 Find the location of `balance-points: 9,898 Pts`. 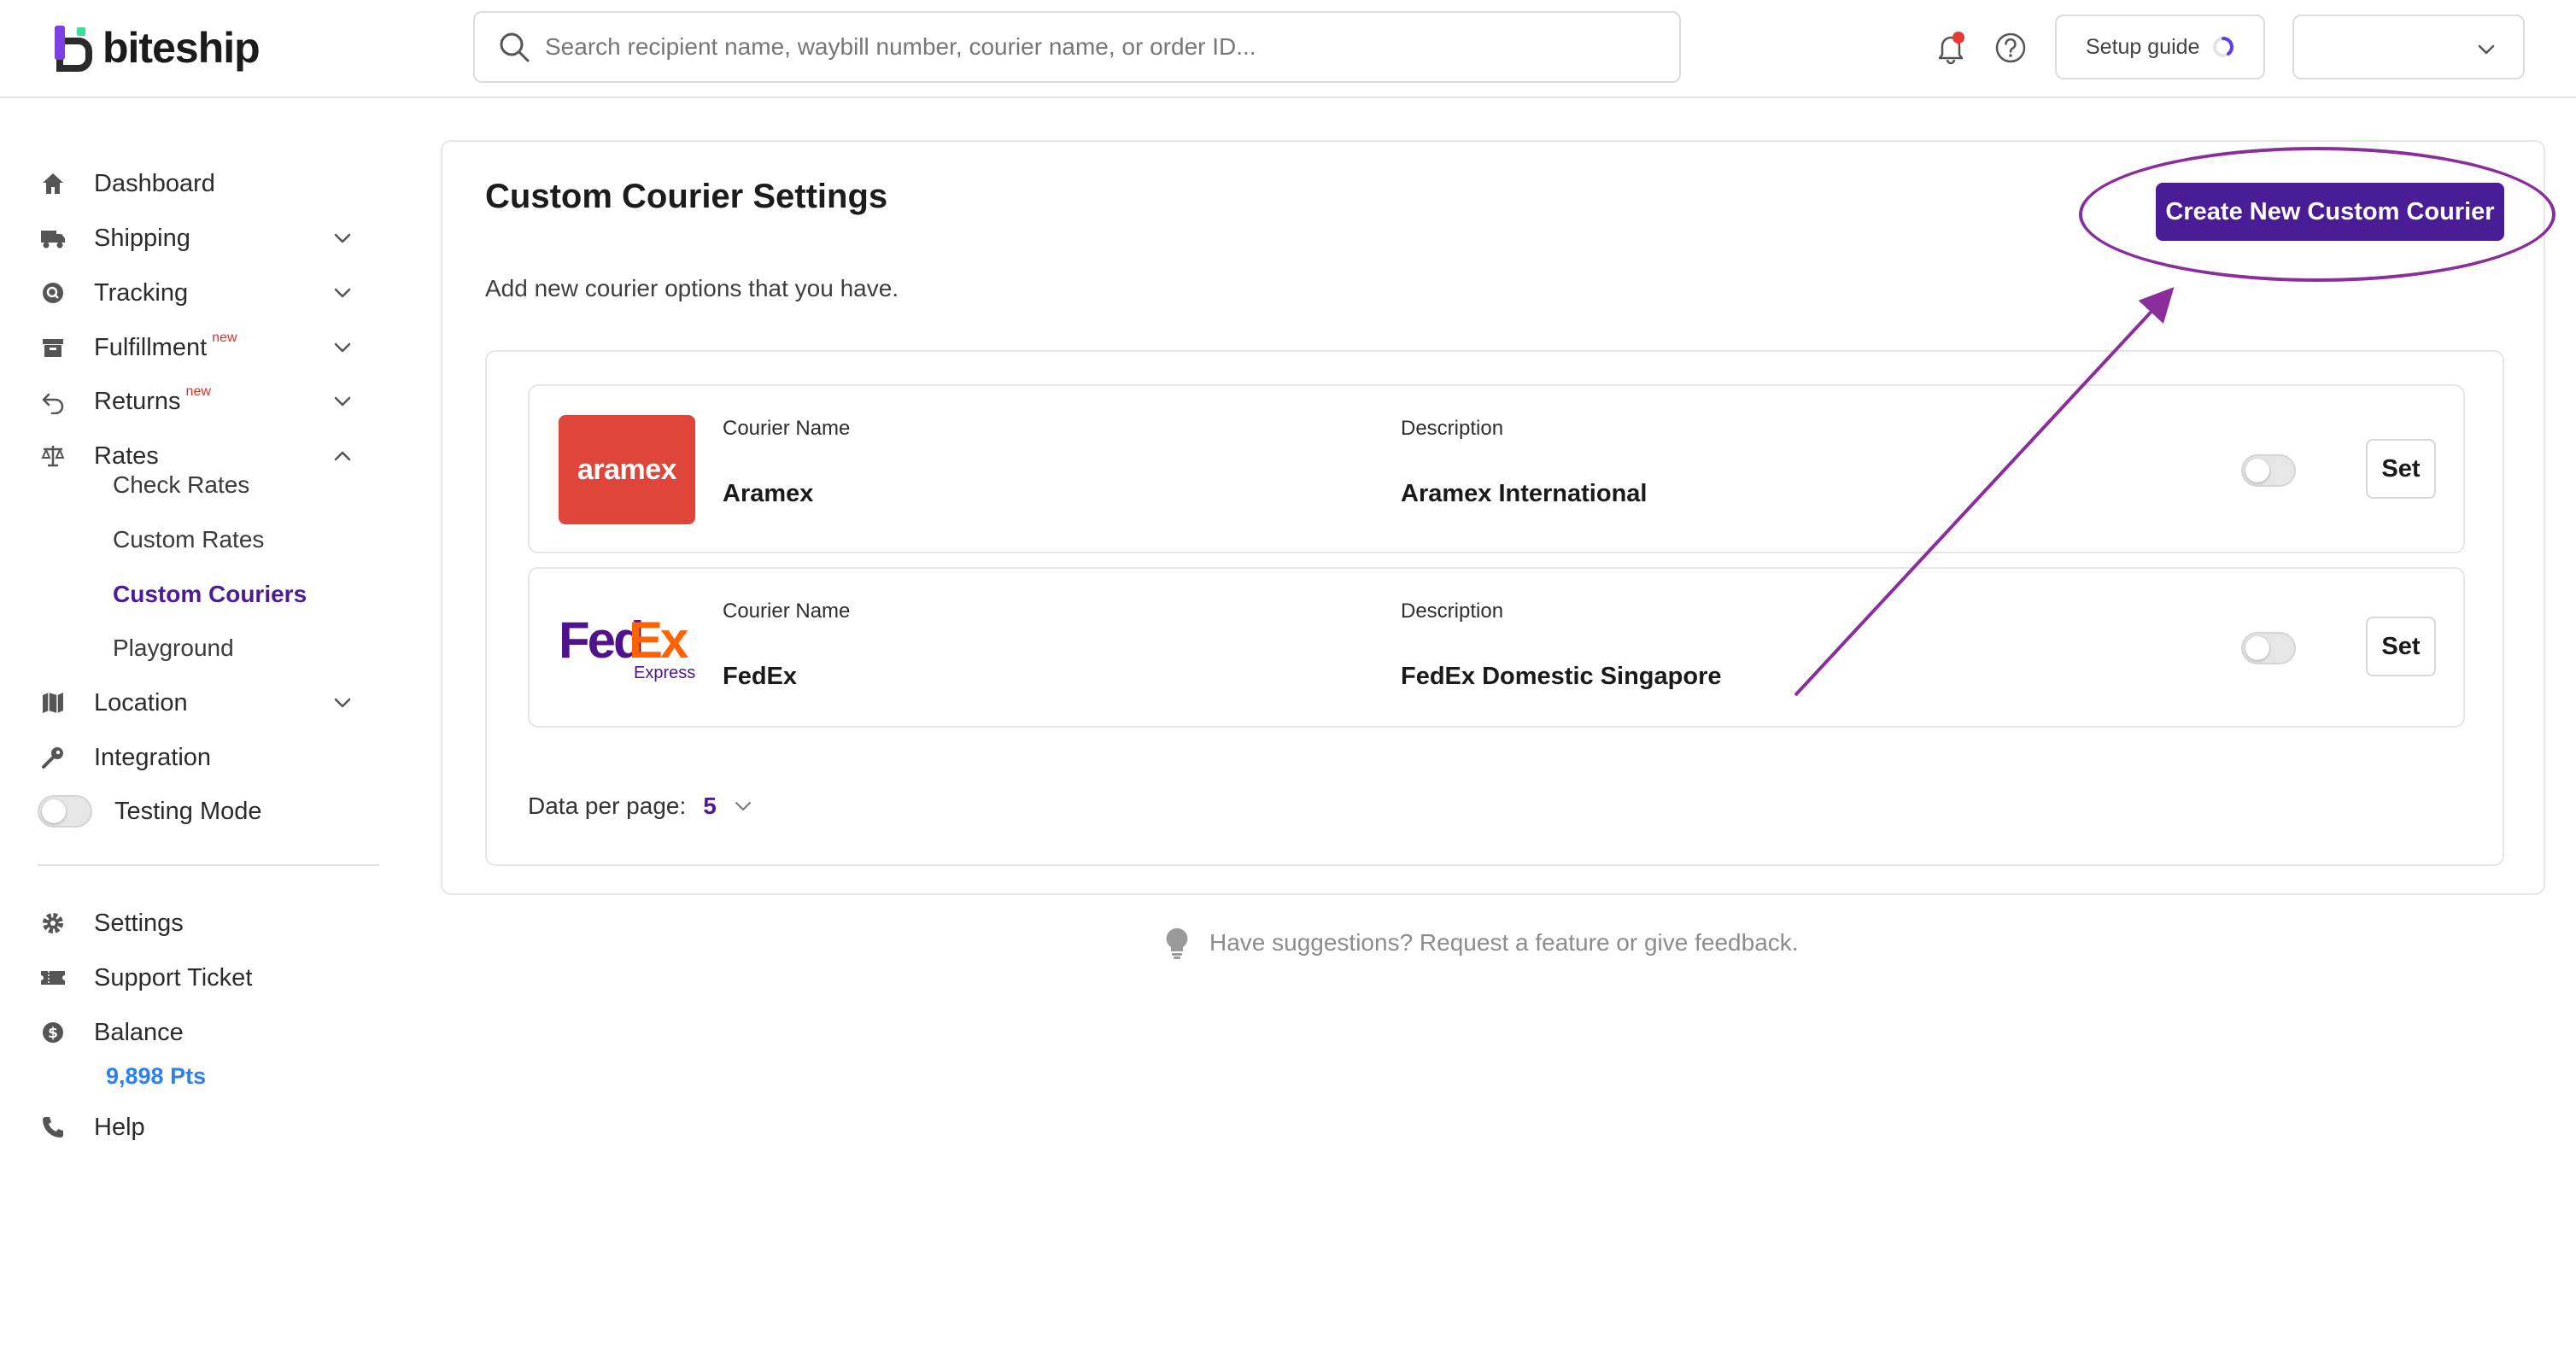

balance-points: 9,898 Pts is located at coordinates (156, 1076).